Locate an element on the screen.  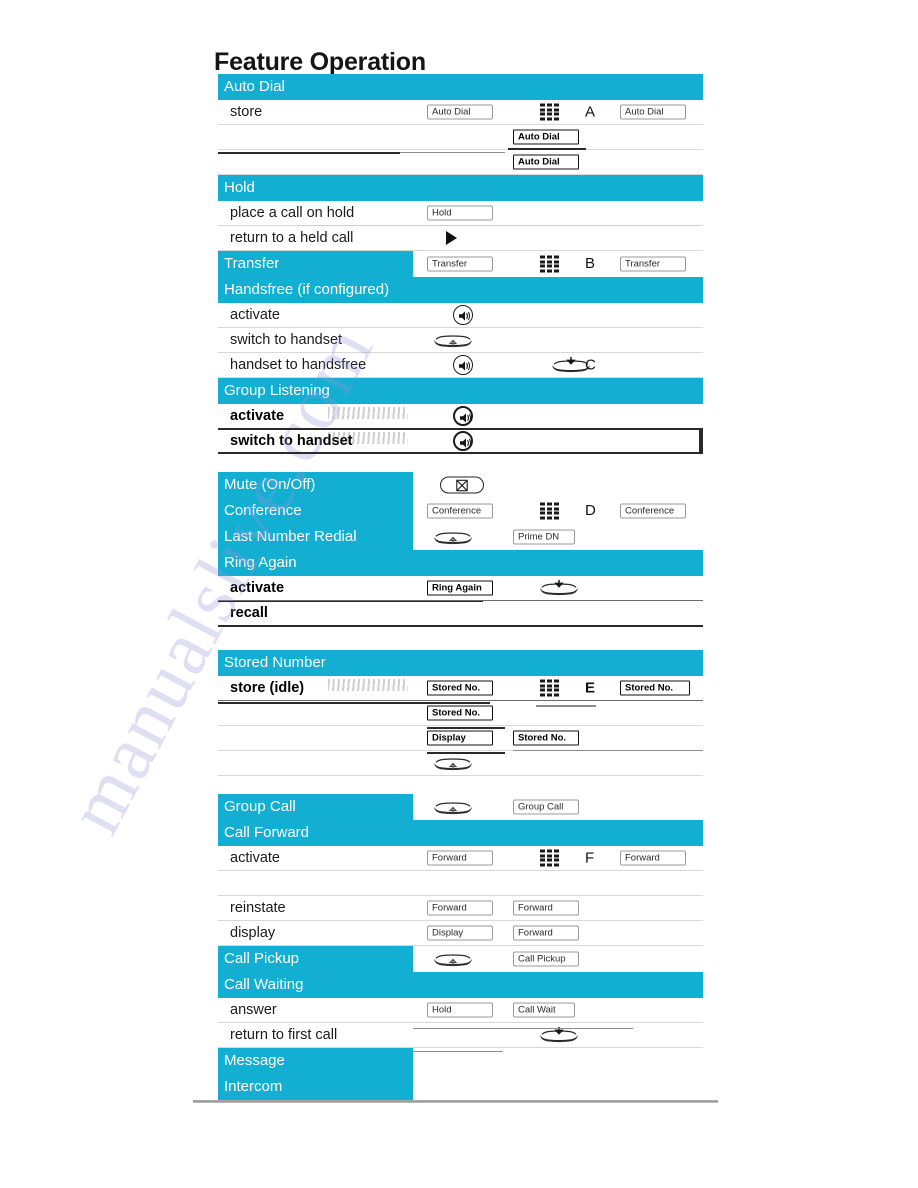
section-inline-cells: Call Pickup is located at coordinates (558, 959).